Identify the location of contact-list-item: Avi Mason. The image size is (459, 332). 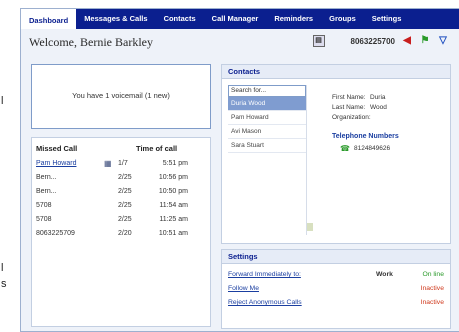
(267, 132).